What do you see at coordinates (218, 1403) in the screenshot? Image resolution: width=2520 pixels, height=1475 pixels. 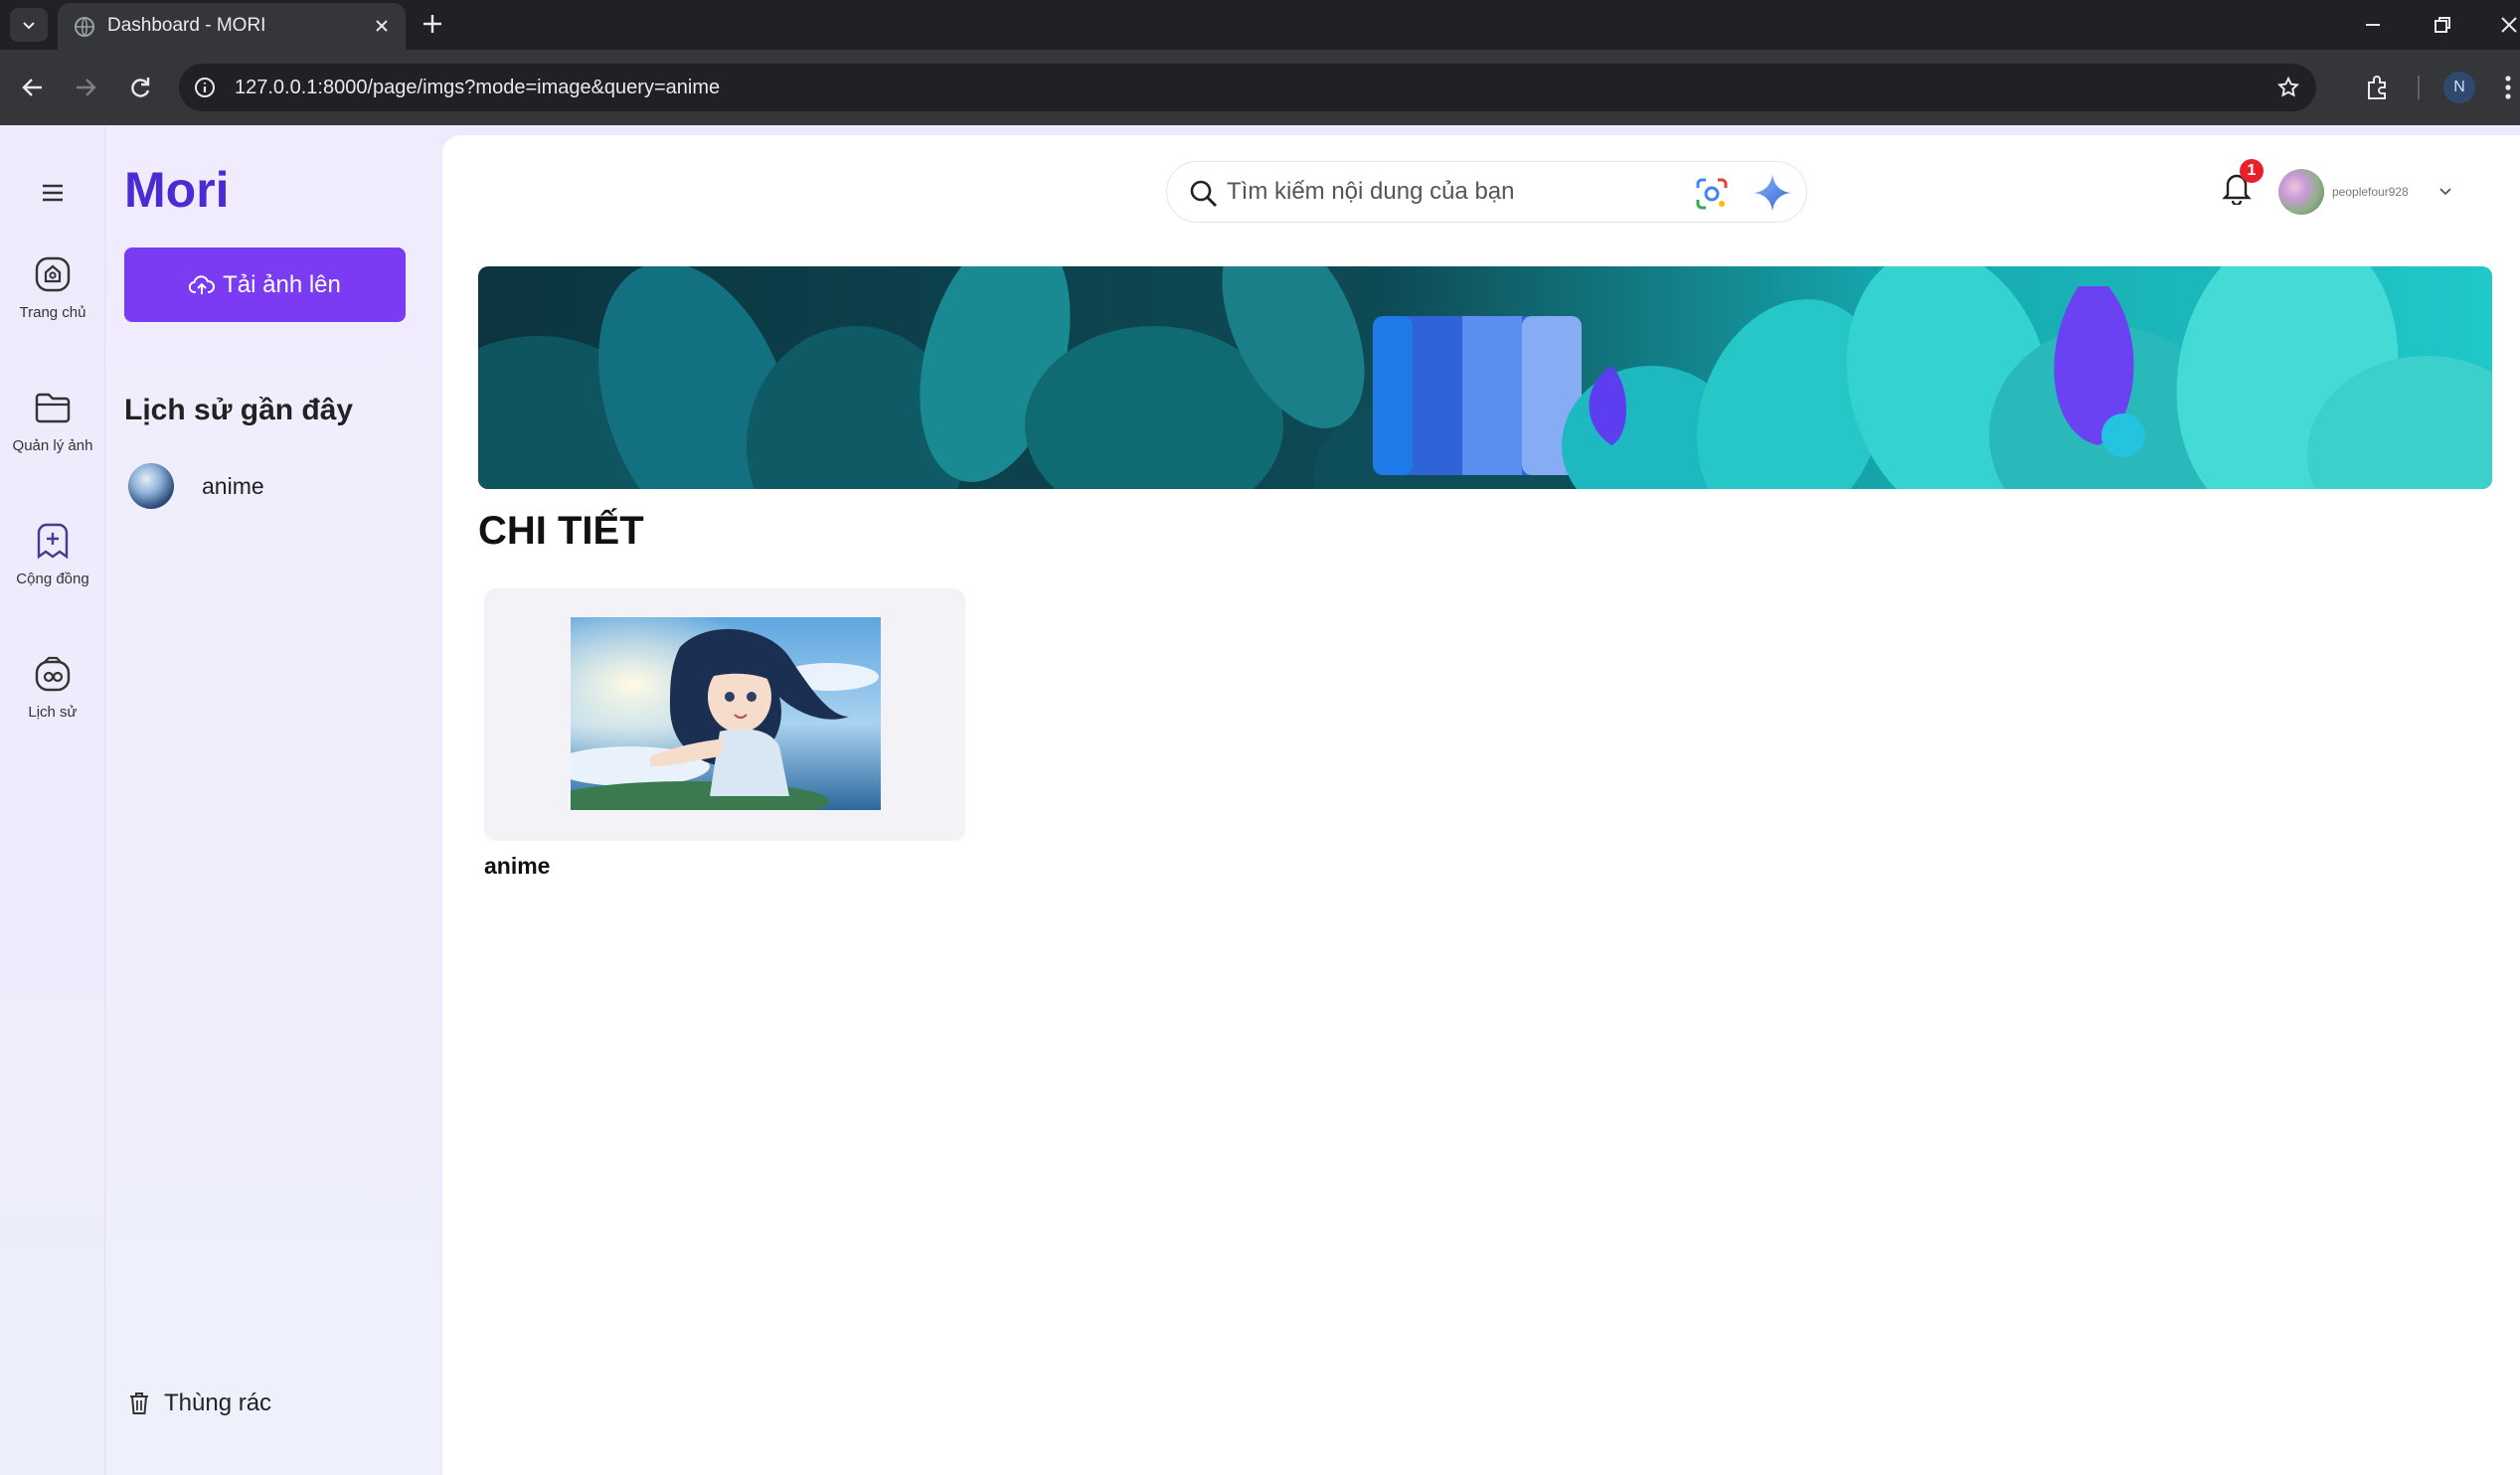 I see `trash-label: Thùng rác` at bounding box center [218, 1403].